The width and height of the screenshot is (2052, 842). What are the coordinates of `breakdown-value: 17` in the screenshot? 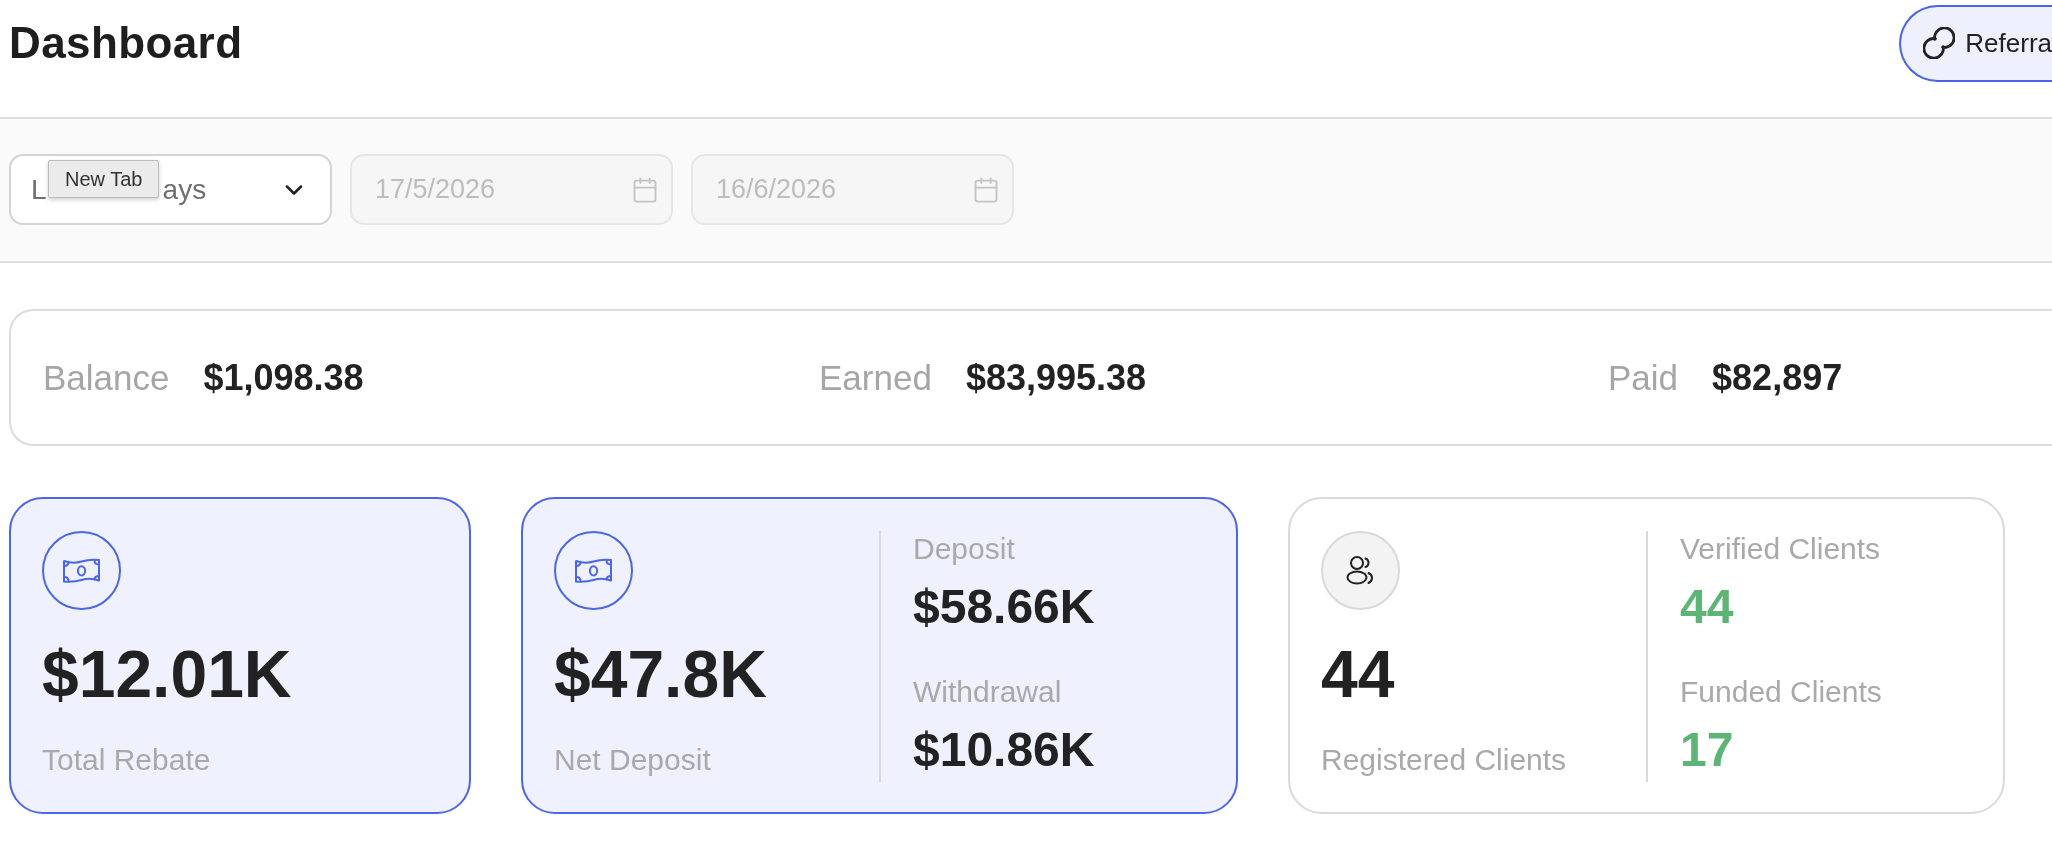 It's located at (1707, 749).